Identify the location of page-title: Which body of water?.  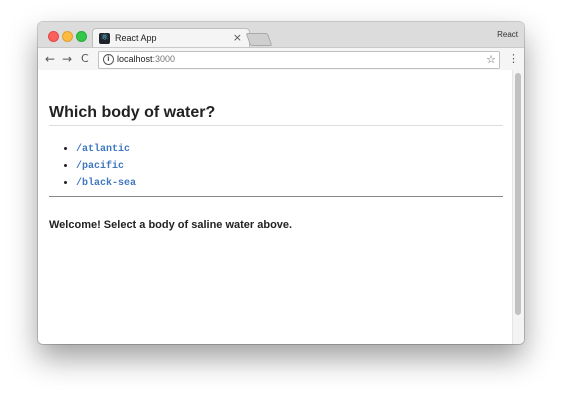
(276, 115).